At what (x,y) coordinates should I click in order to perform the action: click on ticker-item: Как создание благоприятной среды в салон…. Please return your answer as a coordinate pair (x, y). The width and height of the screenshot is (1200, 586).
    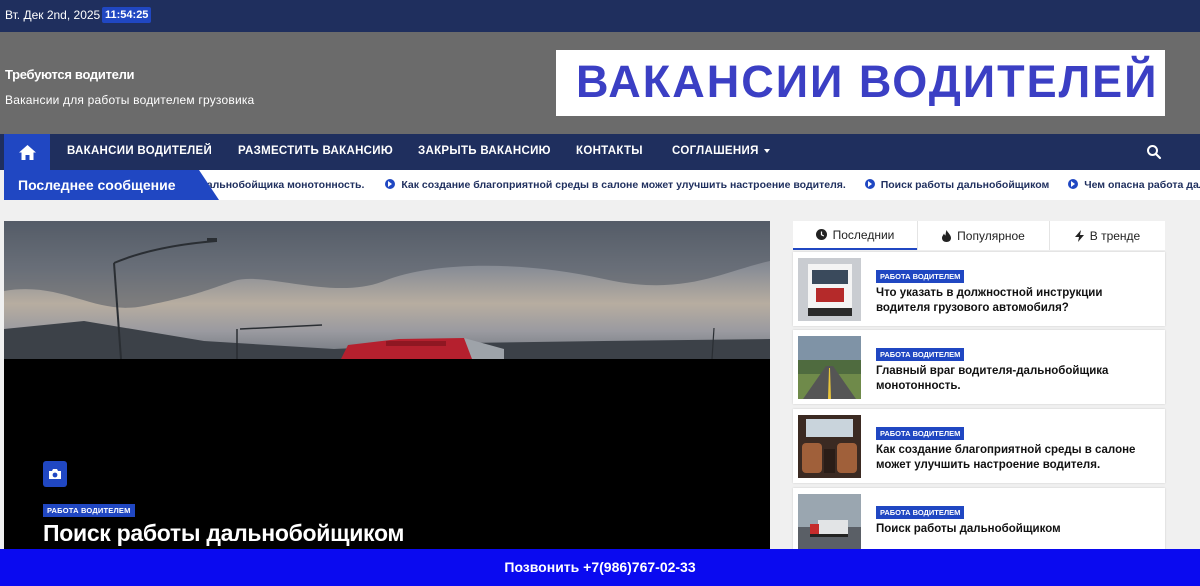
    Looking at the image, I should click on (615, 185).